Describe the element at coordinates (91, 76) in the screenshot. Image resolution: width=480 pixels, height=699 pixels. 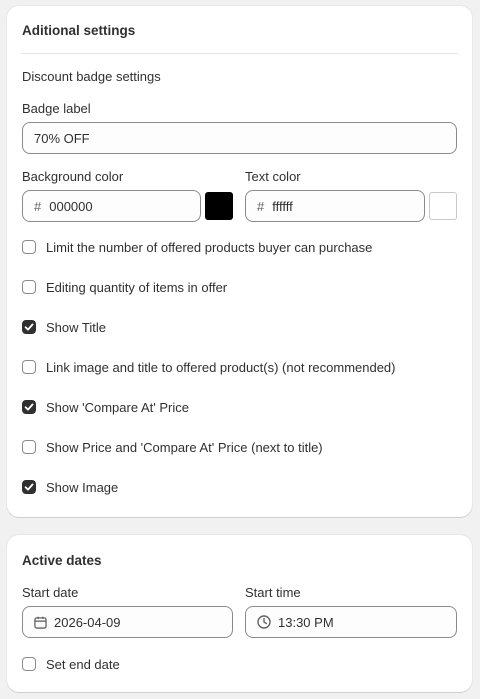
I see `discount-badge-settings-heading: Discount badge settings` at that location.